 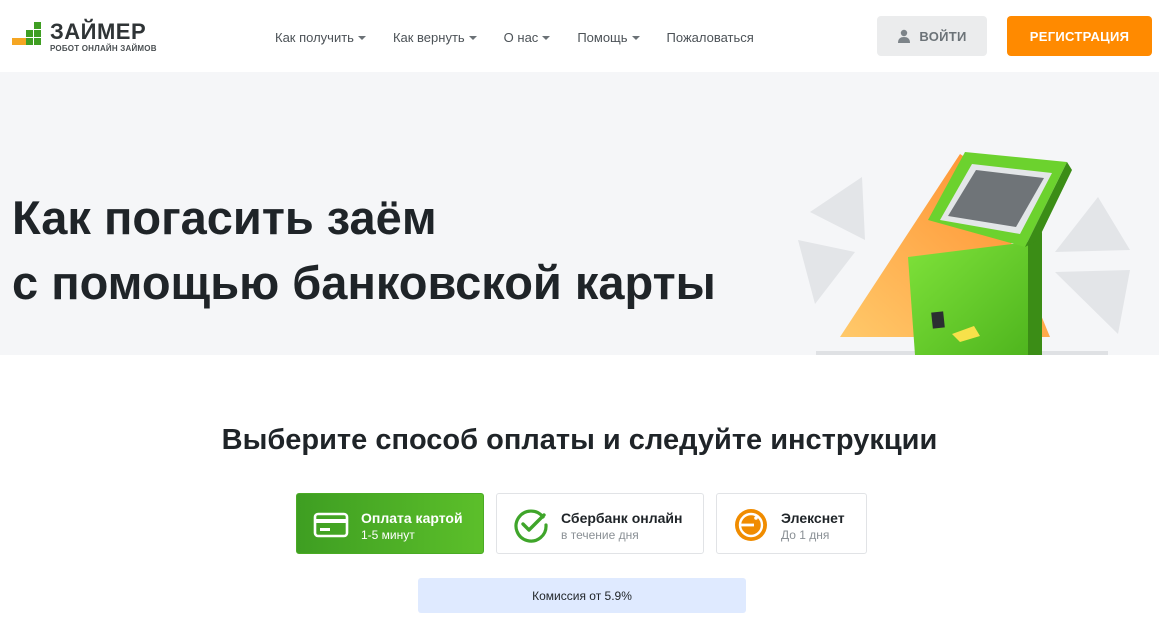 What do you see at coordinates (602, 37) in the screenshot?
I see `nav-item-label: Помощь` at bounding box center [602, 37].